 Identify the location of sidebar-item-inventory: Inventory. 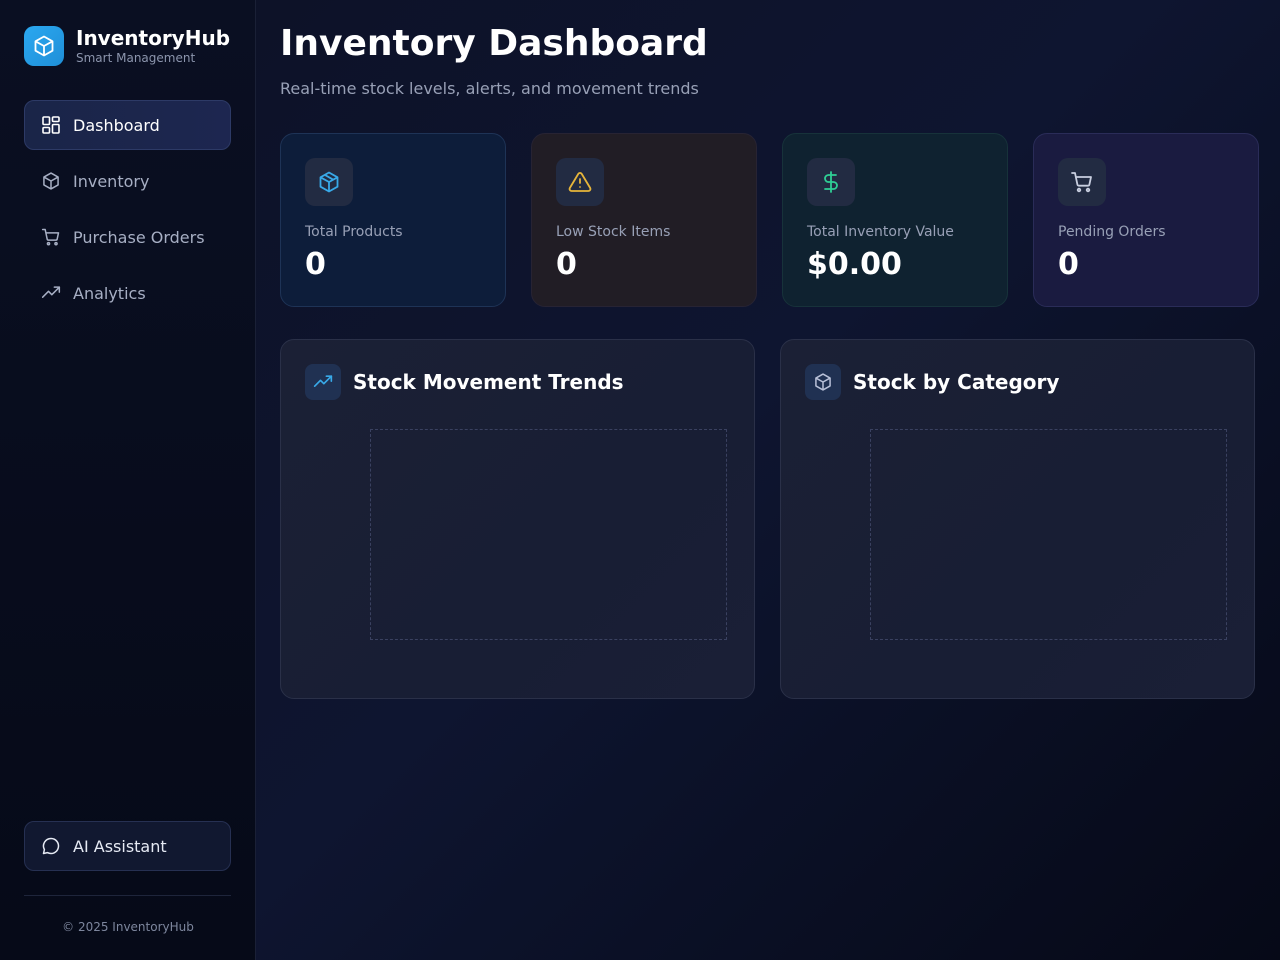
(127, 181).